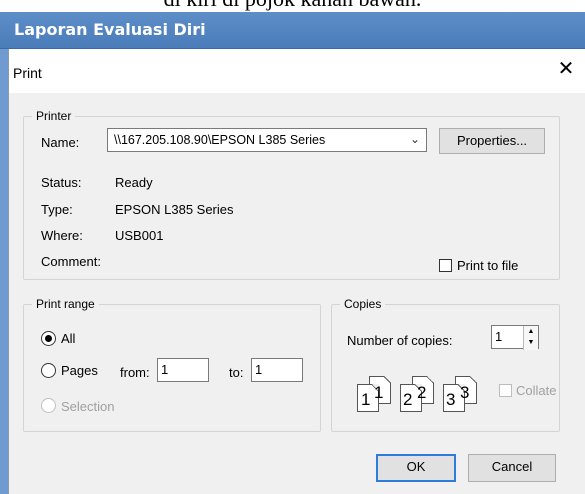 This screenshot has width=585, height=494. Describe the element at coordinates (57, 209) in the screenshot. I see `type-label: Type:` at that location.